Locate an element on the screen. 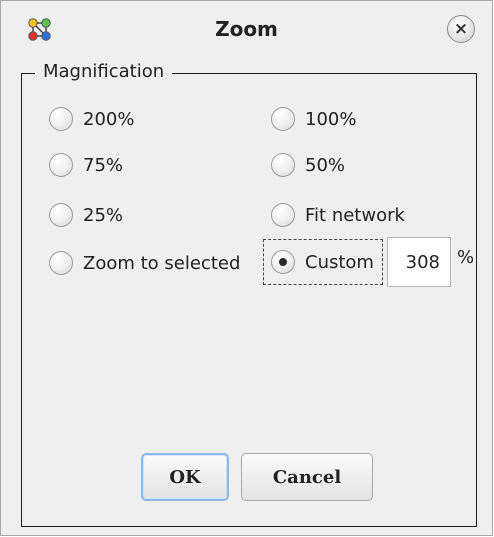 The width and height of the screenshot is (494, 537). close-icon: × is located at coordinates (461, 28).